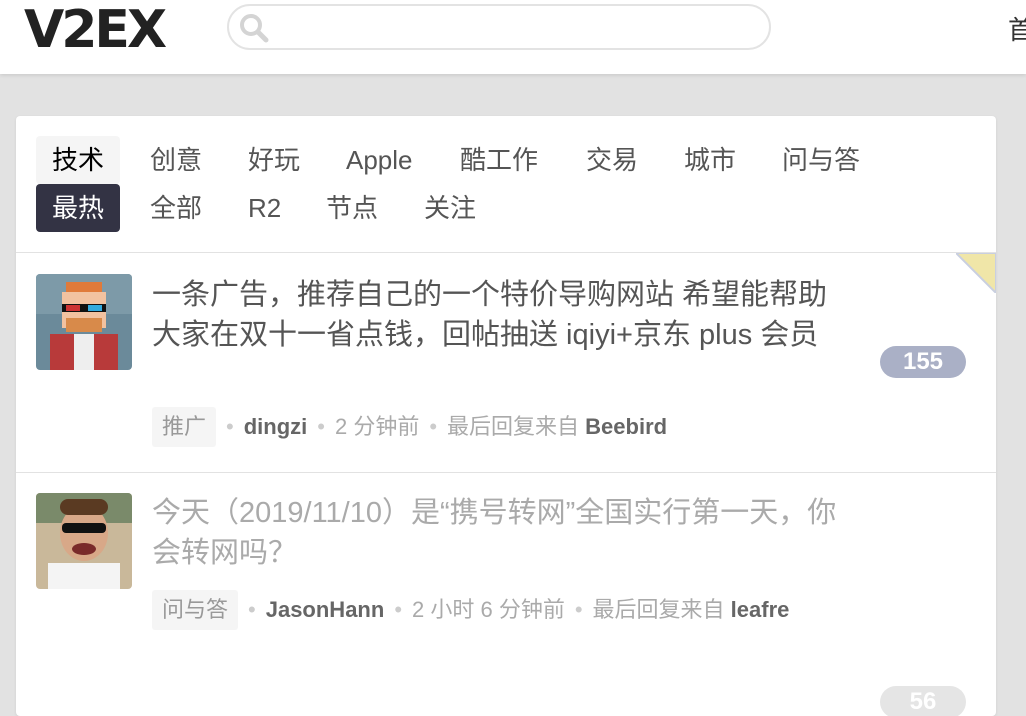  What do you see at coordinates (450, 208) in the screenshot?
I see `tab-following: 关注` at bounding box center [450, 208].